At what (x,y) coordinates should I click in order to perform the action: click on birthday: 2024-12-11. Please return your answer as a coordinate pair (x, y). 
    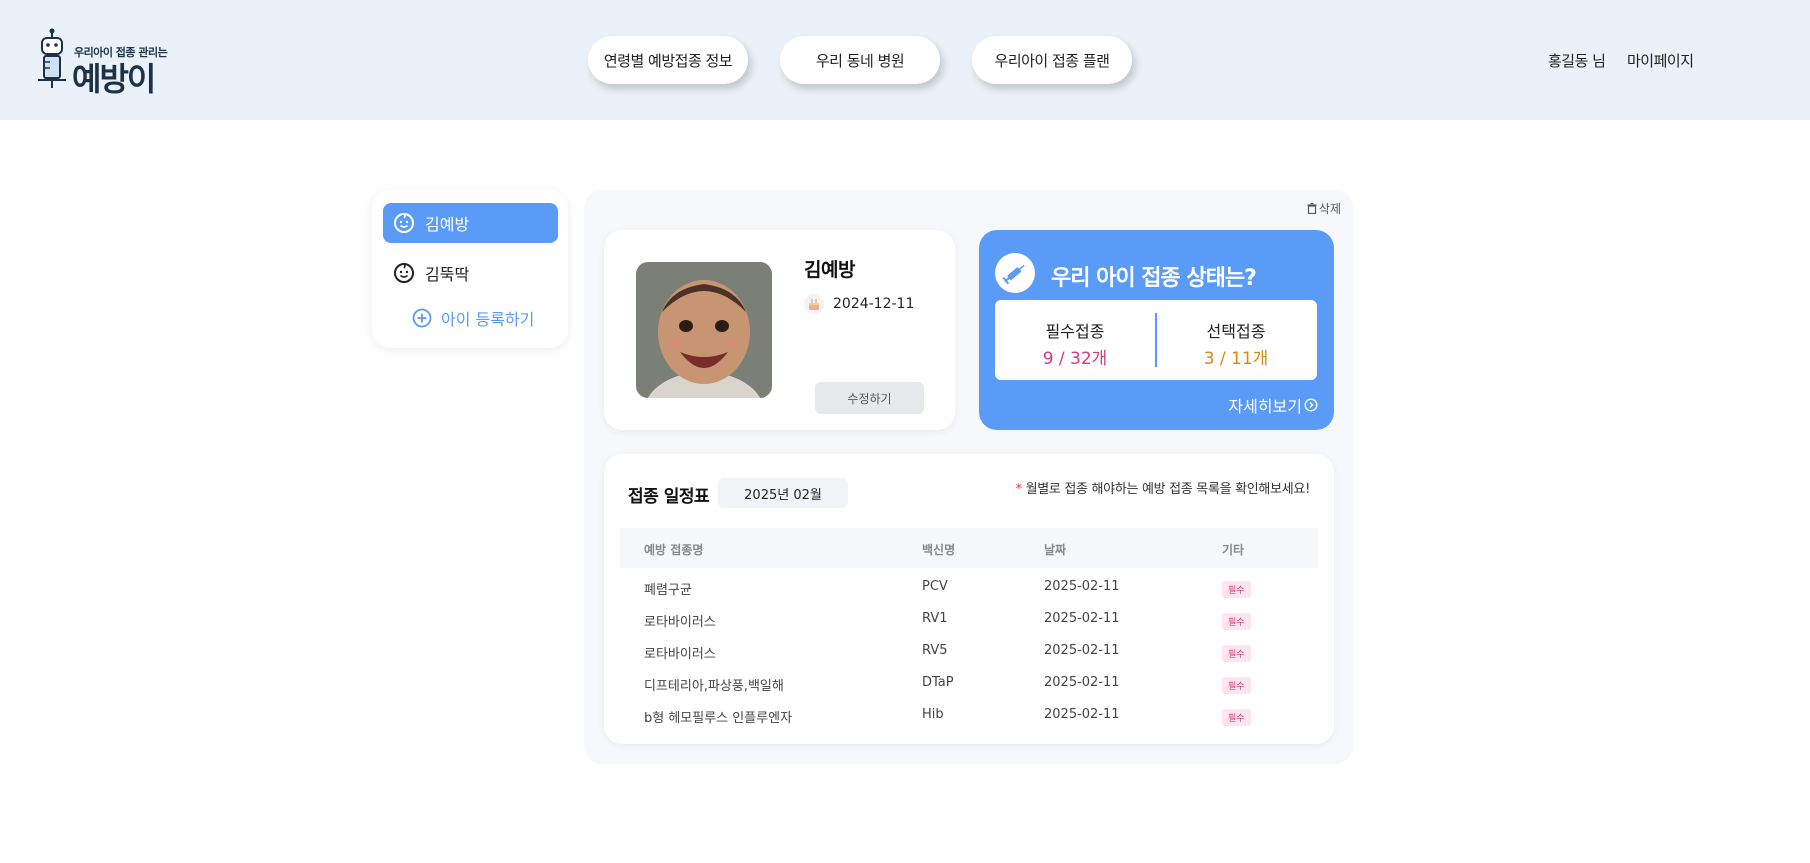
    Looking at the image, I should click on (859, 304).